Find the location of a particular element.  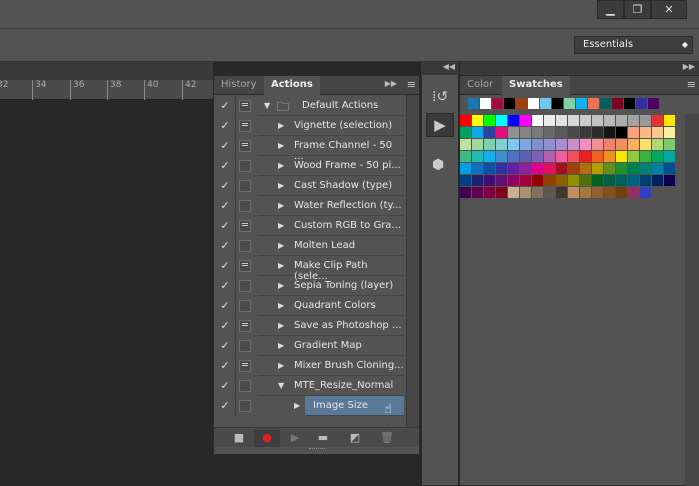

history-icon: ⁞↺ is located at coordinates (440, 97).